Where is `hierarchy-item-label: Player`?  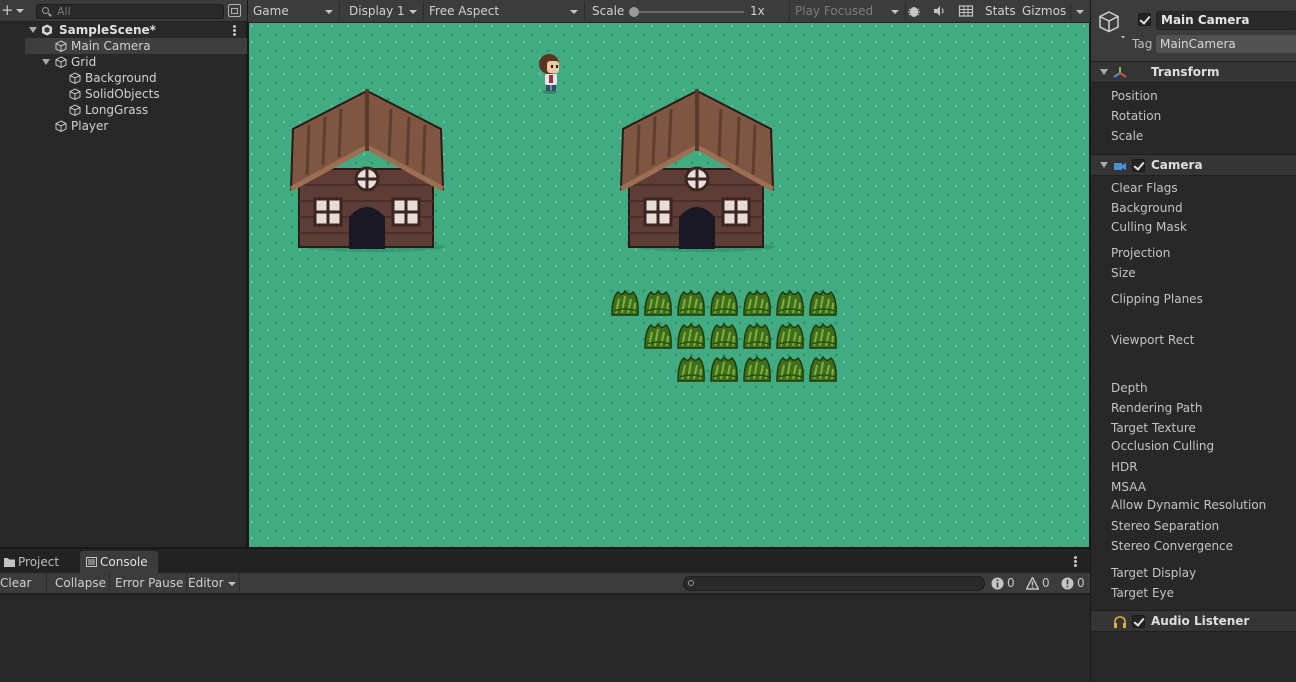 hierarchy-item-label: Player is located at coordinates (90, 126).